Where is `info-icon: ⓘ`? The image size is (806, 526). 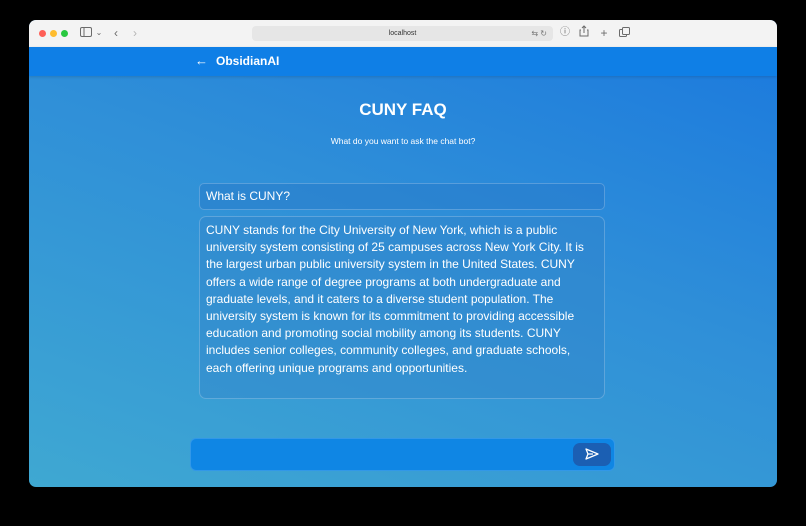
info-icon: ⓘ is located at coordinates (565, 33).